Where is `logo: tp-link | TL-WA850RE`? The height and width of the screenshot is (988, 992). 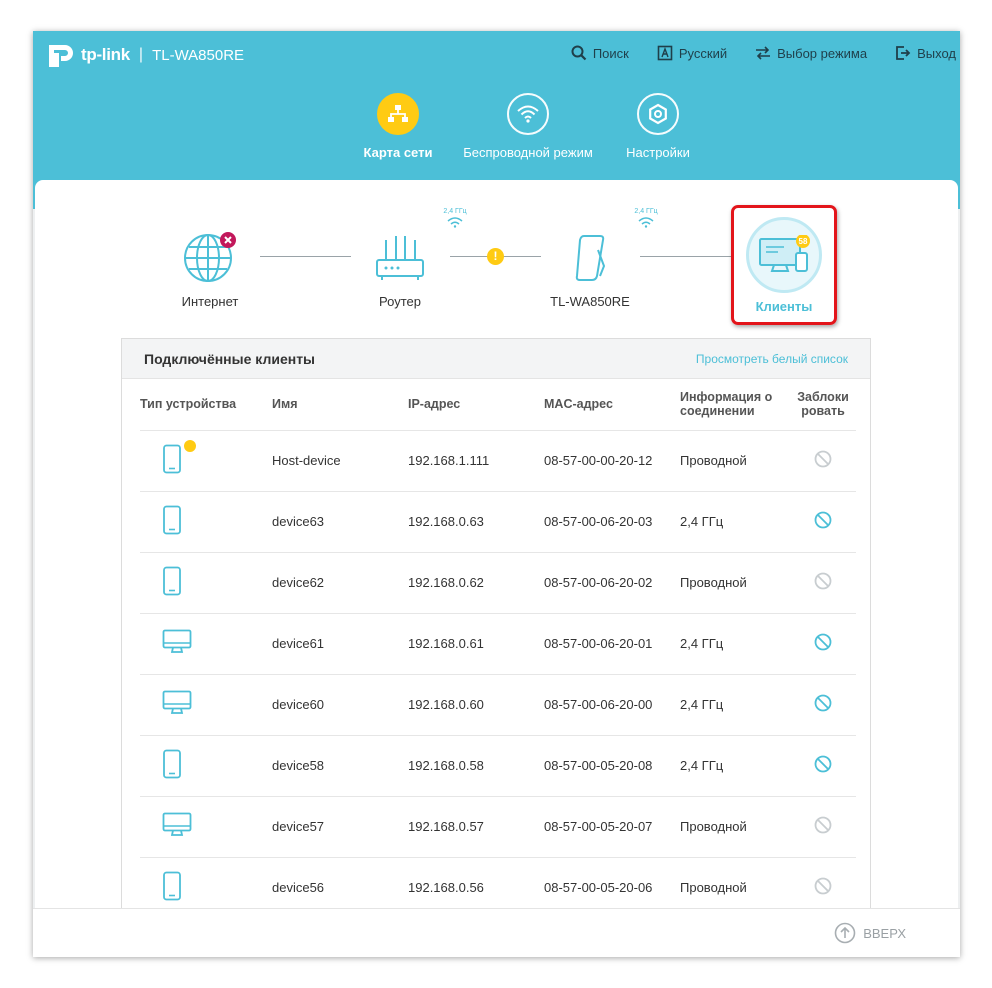
logo: tp-link | TL-WA850RE is located at coordinates (143, 55).